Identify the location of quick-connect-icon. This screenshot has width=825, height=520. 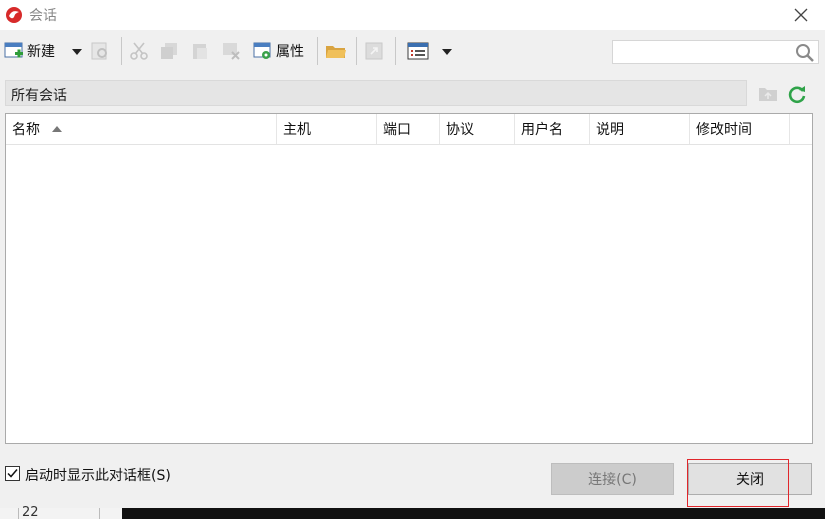
(100, 51).